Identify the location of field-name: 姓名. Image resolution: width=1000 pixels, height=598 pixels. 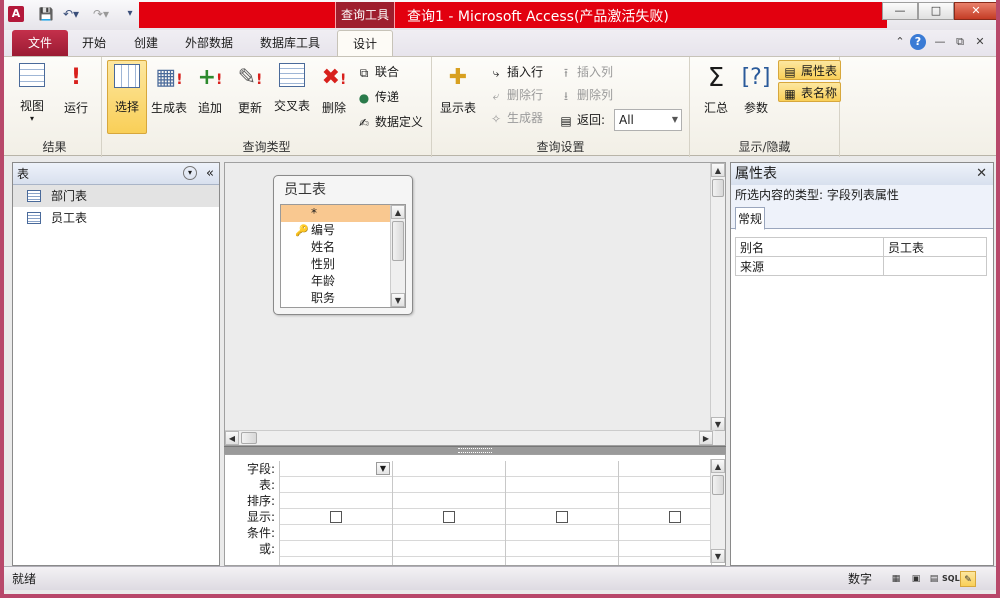
(336, 247).